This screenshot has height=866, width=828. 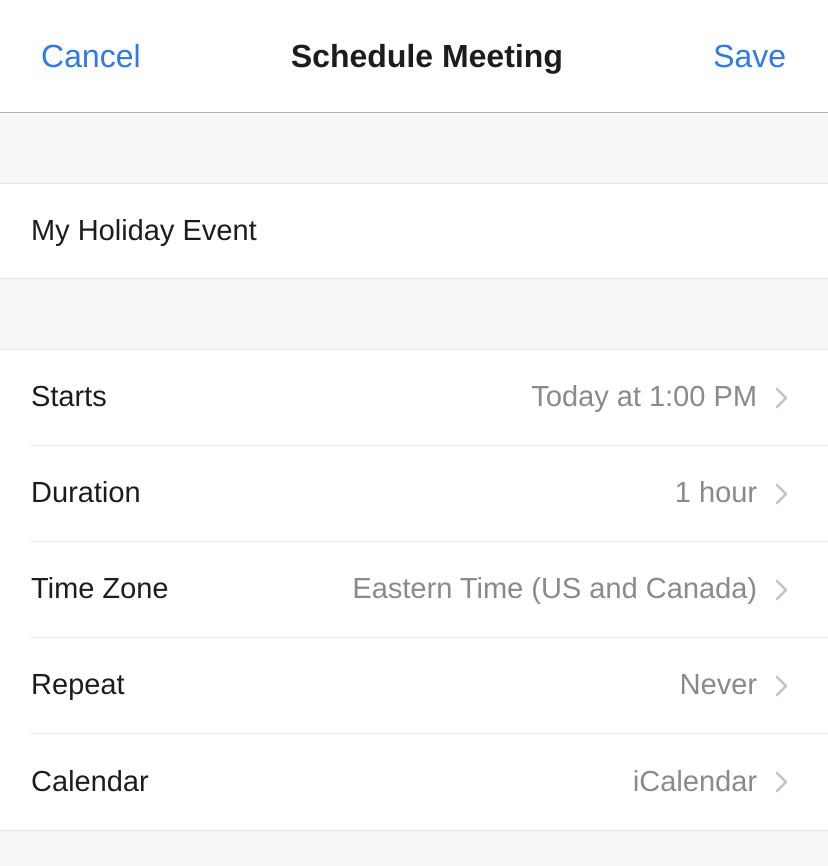 What do you see at coordinates (100, 589) in the screenshot?
I see `setting-label: Time Zone` at bounding box center [100, 589].